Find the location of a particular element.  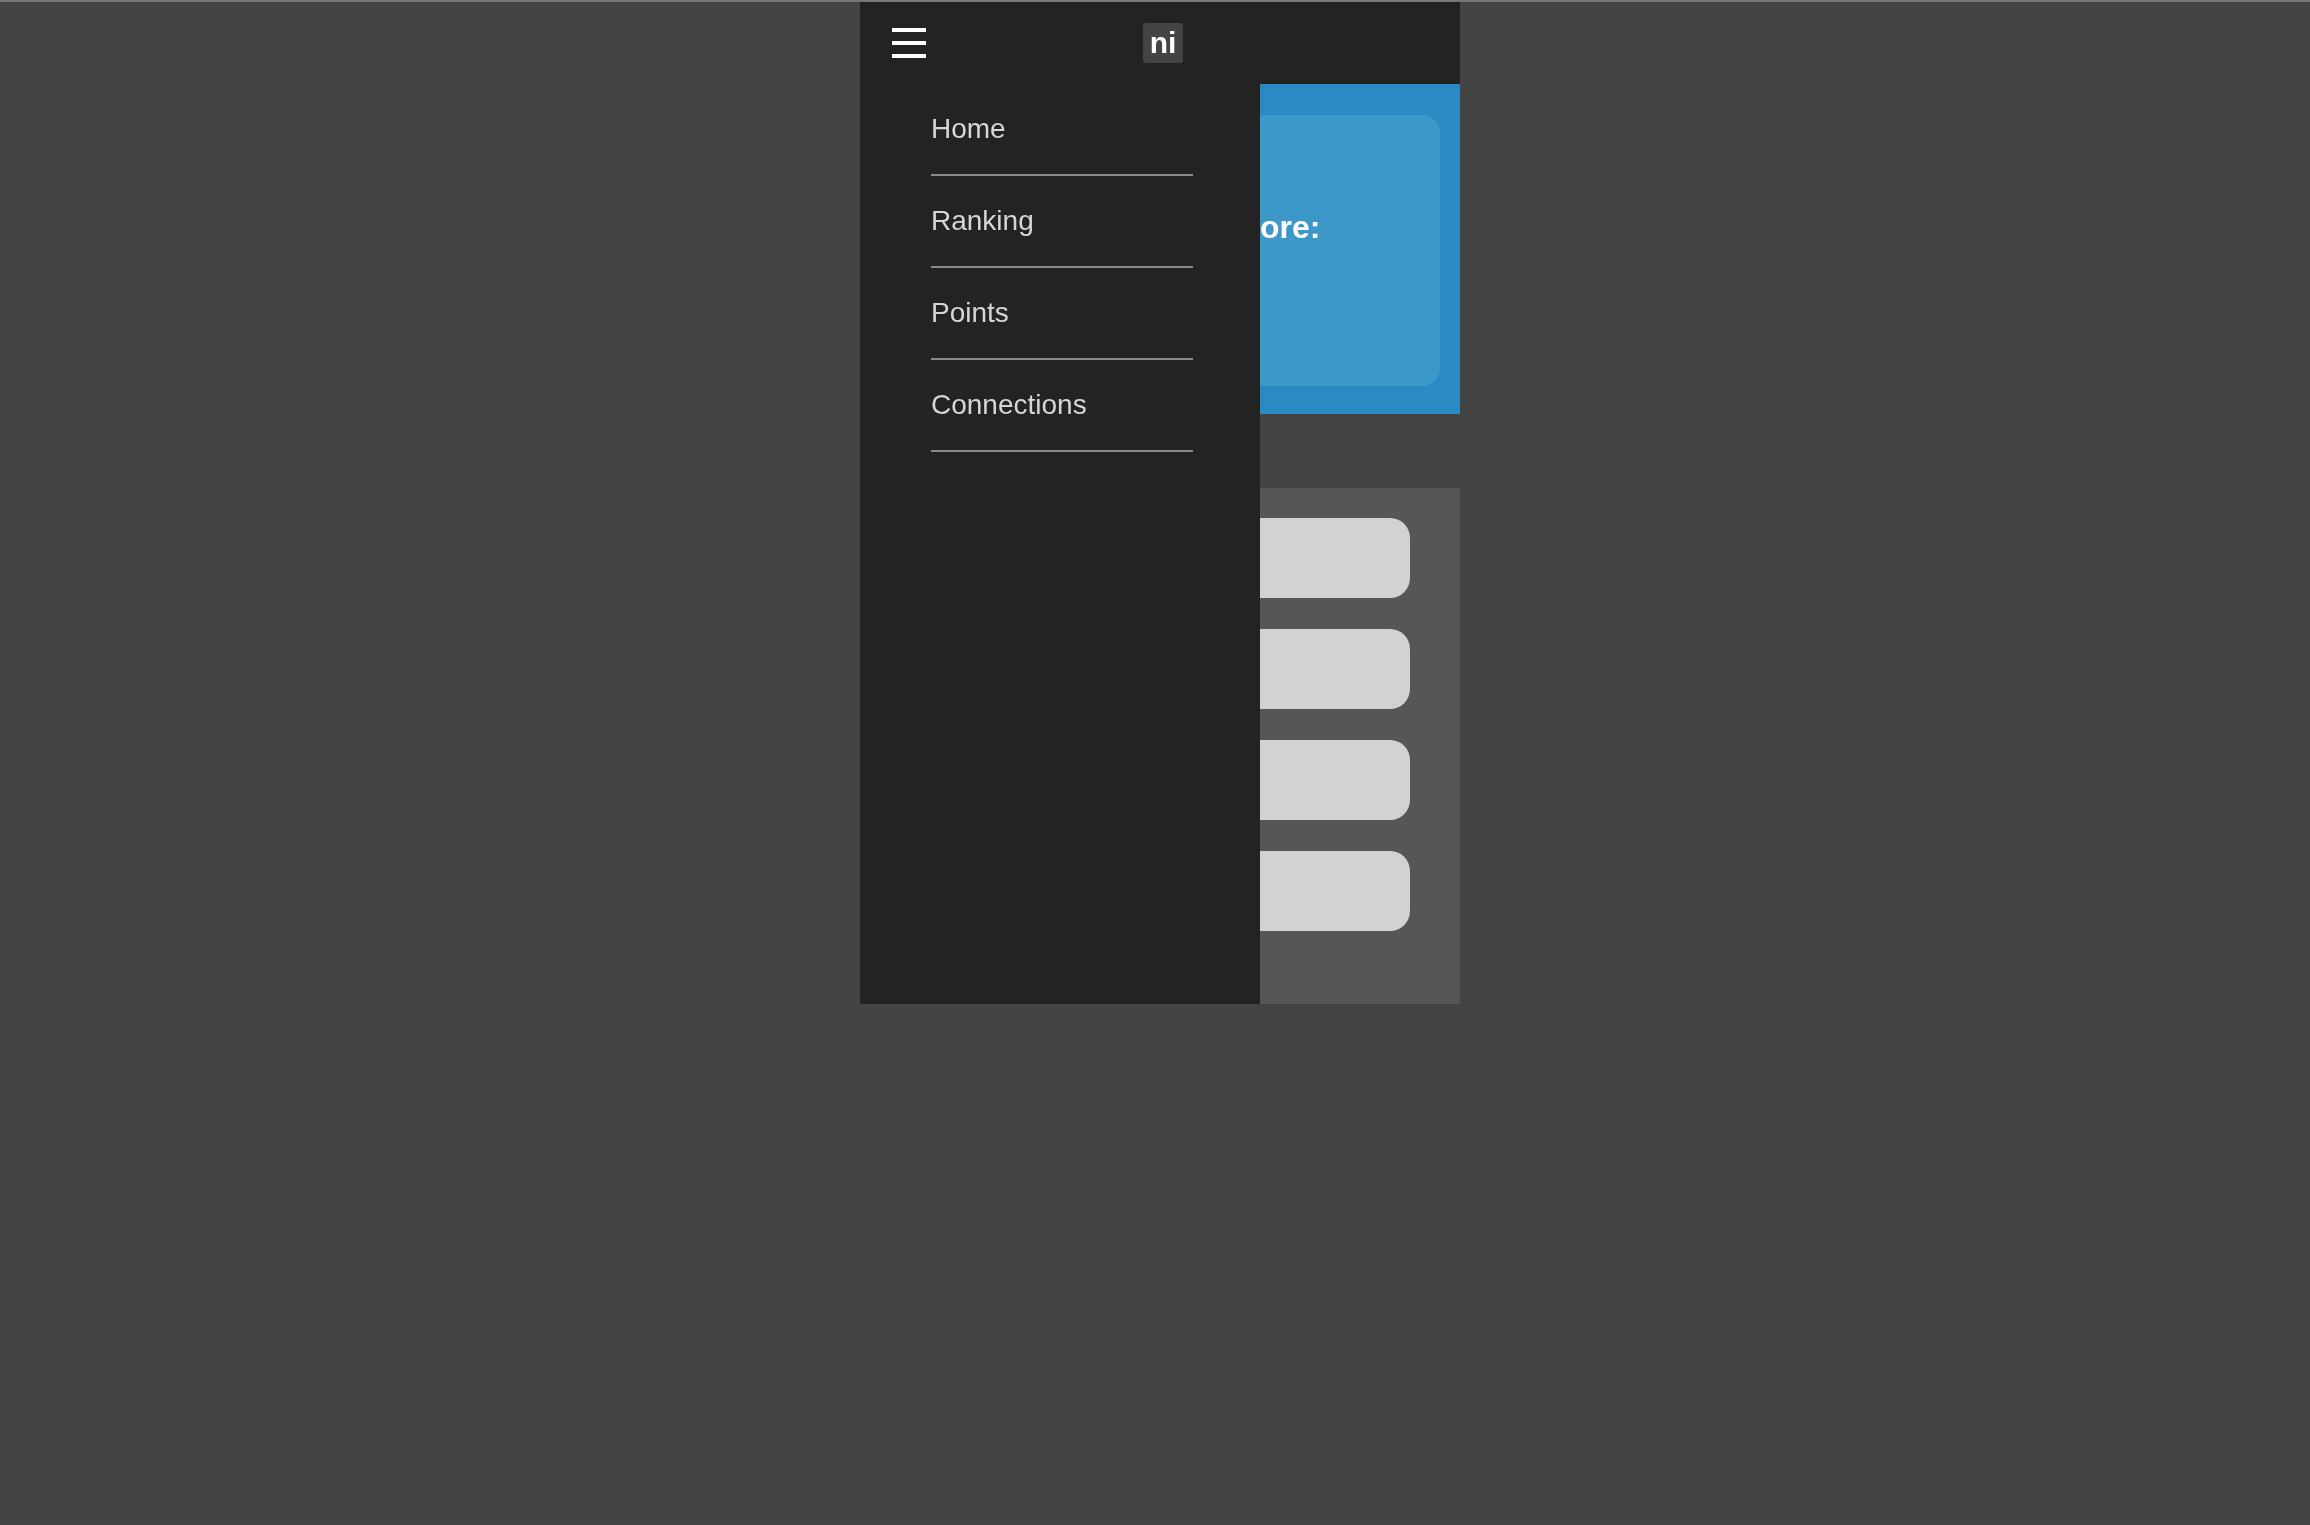

banner-text: ore: is located at coordinates (1291, 227).